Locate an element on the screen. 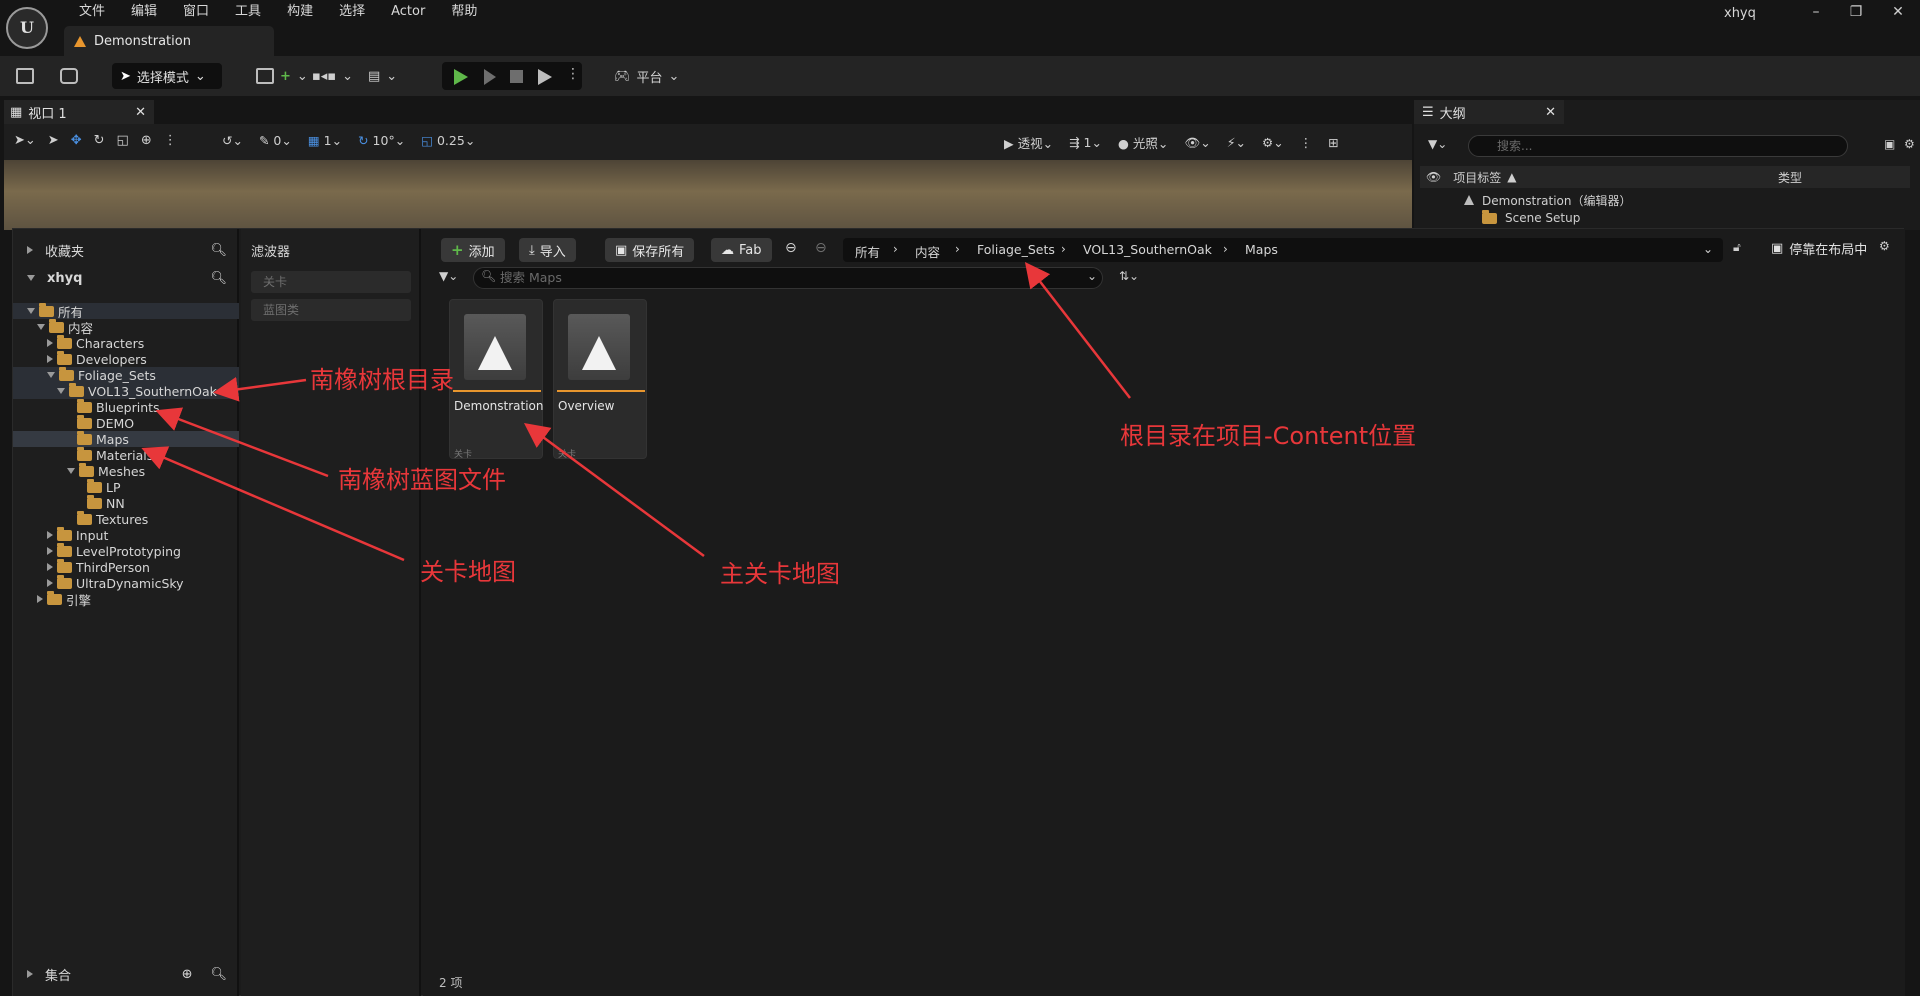 This screenshot has height=996, width=1920. tree-item-levelprototyping: LevelPrototyping is located at coordinates (126, 550).